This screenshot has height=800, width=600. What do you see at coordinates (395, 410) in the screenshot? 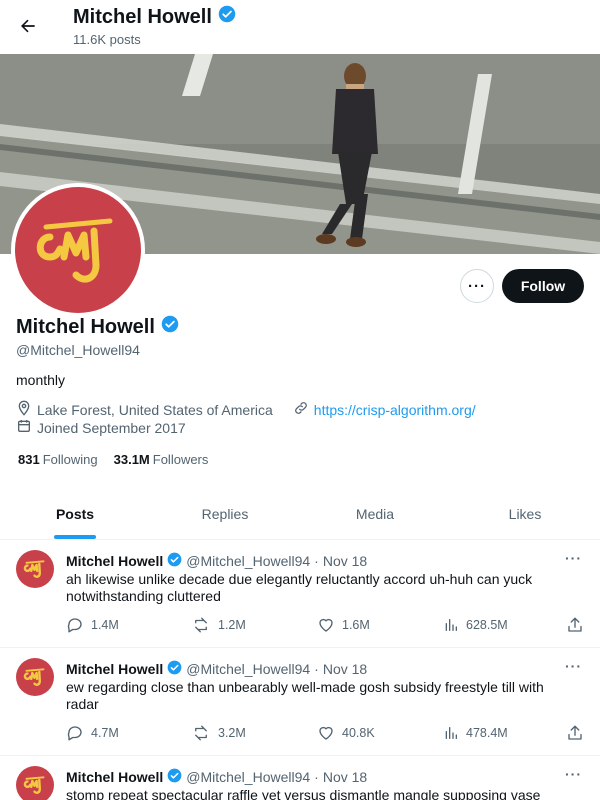
I see `profile-website-link: https://crisp-algorithm.org/` at bounding box center [395, 410].